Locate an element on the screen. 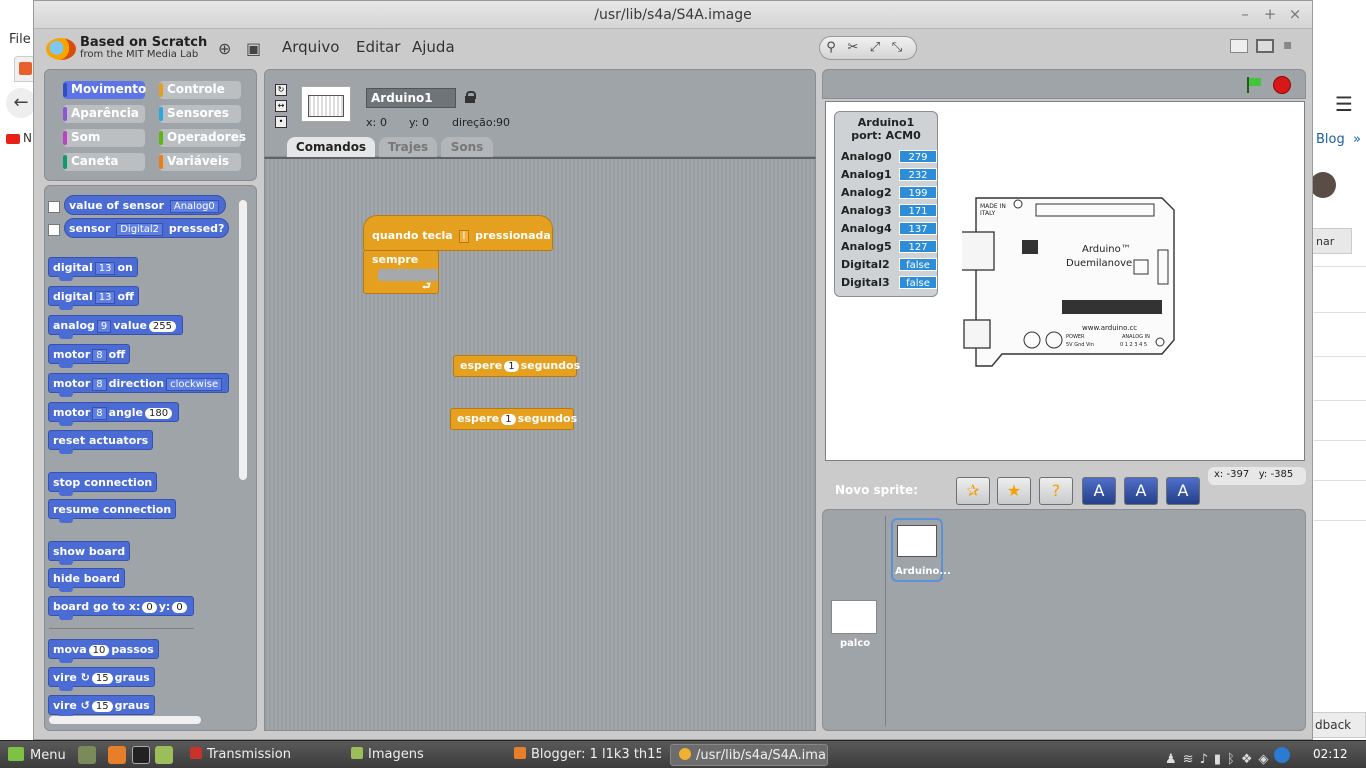 Image resolution: width=1366 pixels, height=768 pixels. new-arduino-sprite-button: A is located at coordinates (1099, 491).